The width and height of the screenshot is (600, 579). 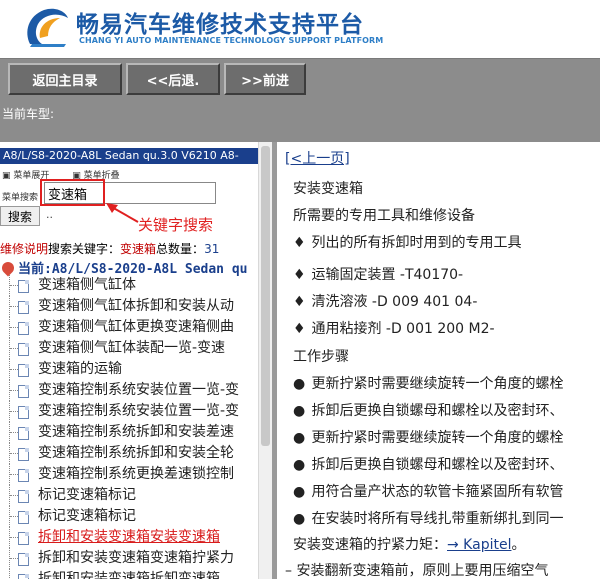 I want to click on tree-item: 拆卸和安装变速箱变速箱拧紧力, so click(x=129, y=558).